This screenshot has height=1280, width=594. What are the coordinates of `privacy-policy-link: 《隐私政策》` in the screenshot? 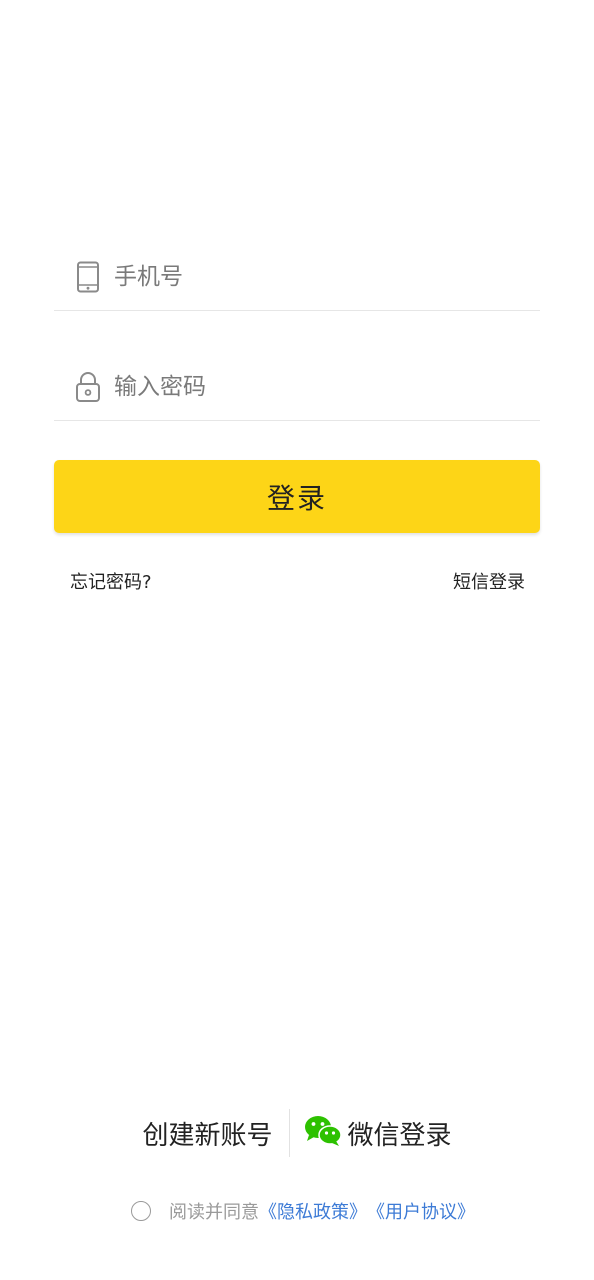 It's located at (313, 1211).